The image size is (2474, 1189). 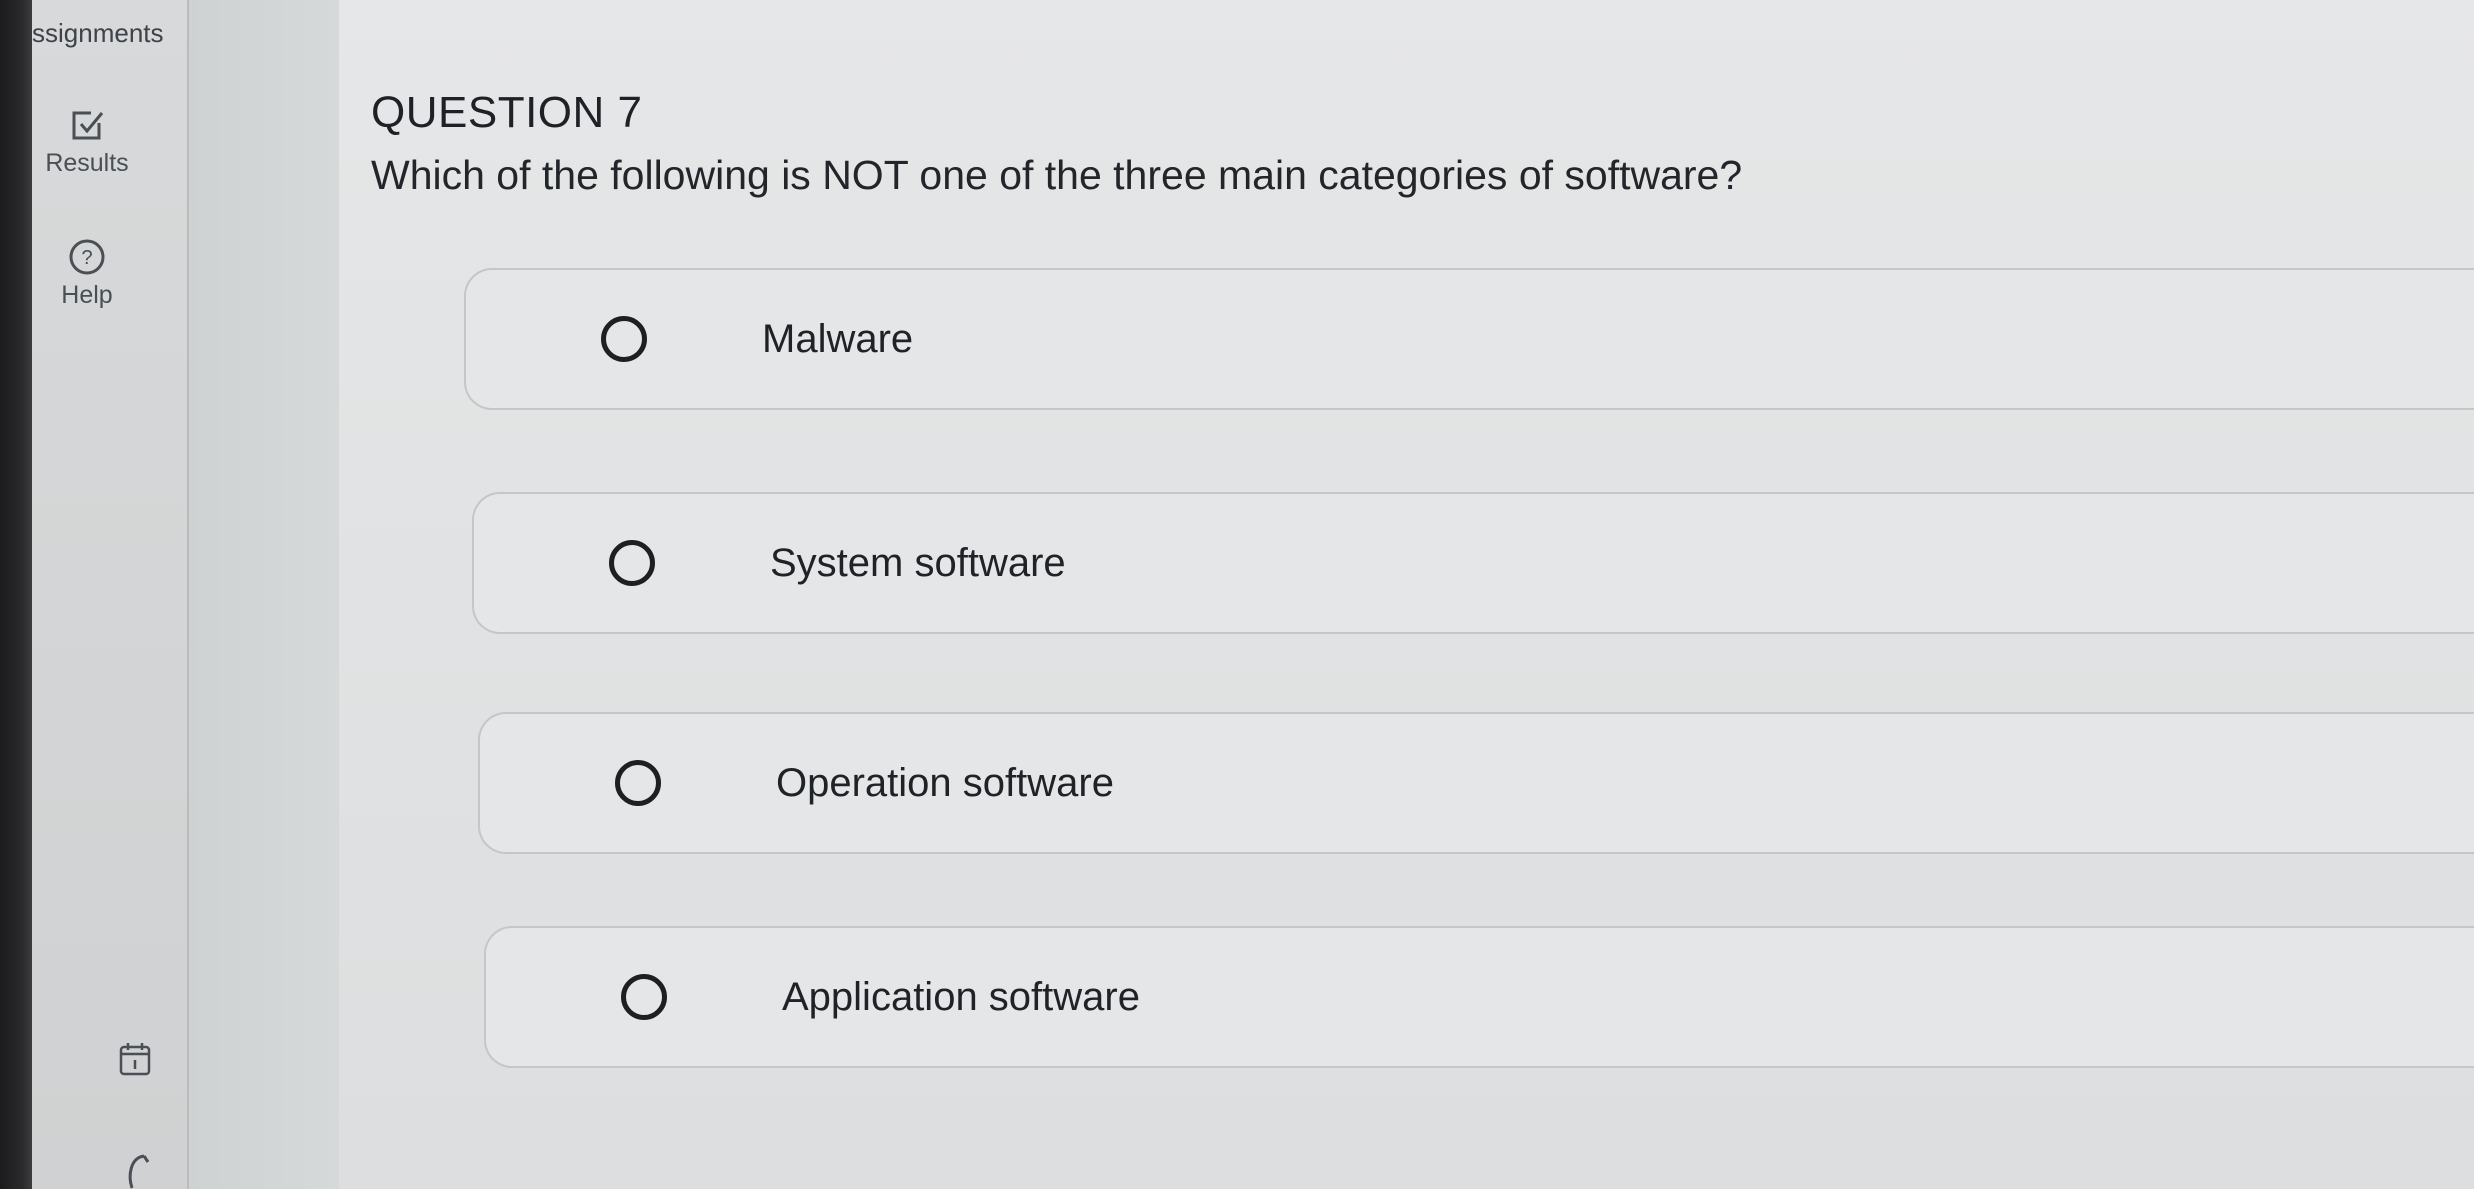 What do you see at coordinates (137, 1169) in the screenshot?
I see `partial-icon` at bounding box center [137, 1169].